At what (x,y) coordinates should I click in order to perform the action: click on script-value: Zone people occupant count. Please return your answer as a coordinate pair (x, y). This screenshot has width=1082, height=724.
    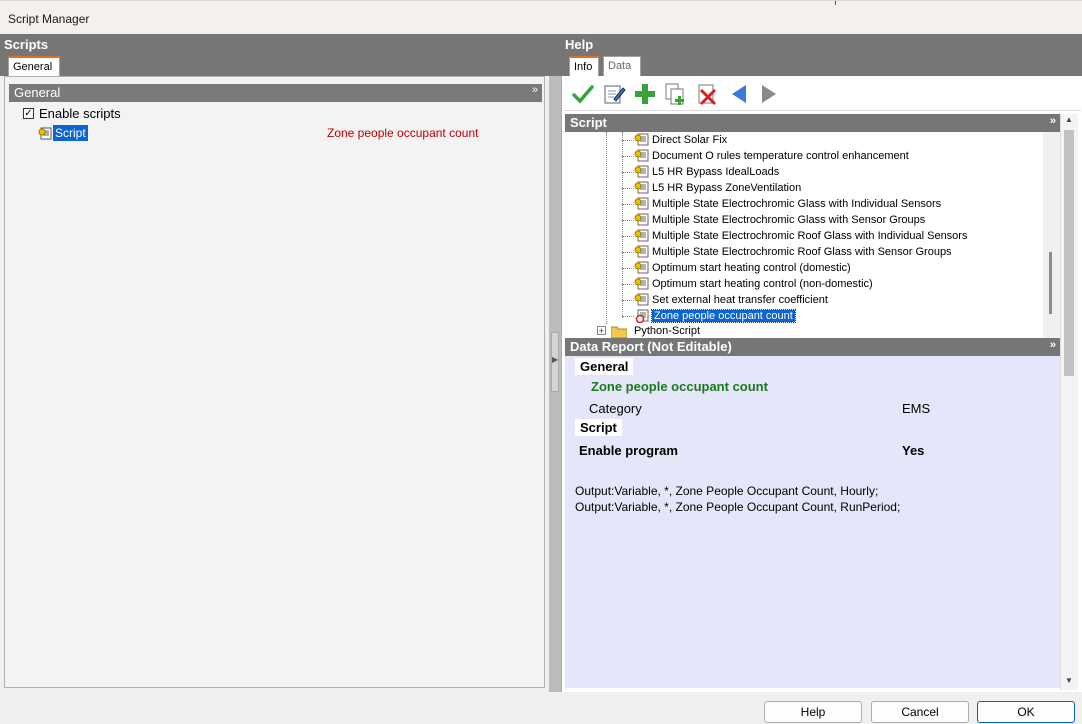
    Looking at the image, I should click on (402, 133).